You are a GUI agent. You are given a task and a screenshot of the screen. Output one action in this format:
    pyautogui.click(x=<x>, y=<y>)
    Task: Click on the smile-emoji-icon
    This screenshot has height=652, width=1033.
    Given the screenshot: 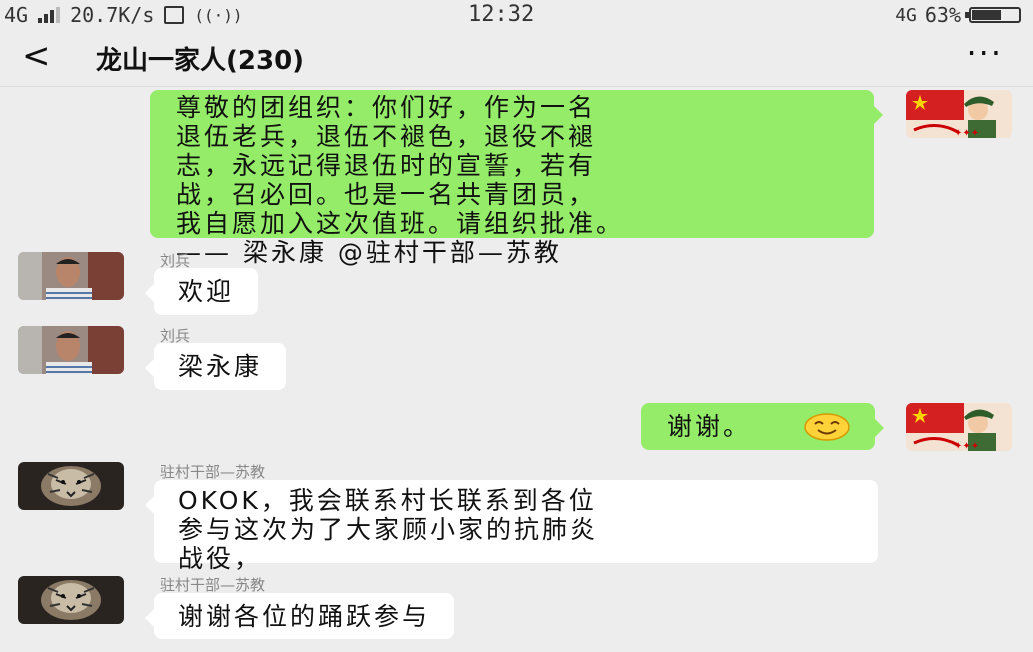 What is the action you would take?
    pyautogui.click(x=827, y=430)
    